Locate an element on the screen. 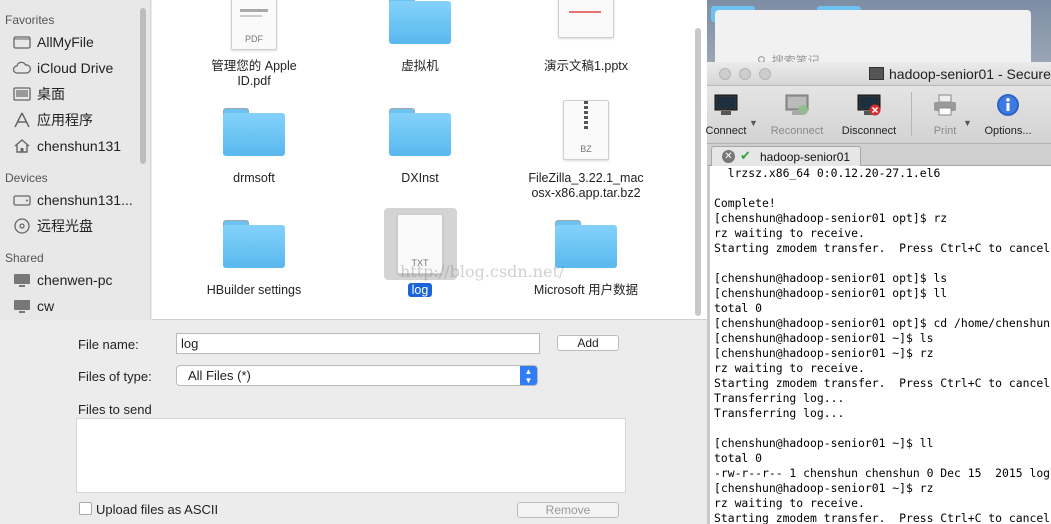 The width and height of the screenshot is (1051, 524). connect-button: Connect is located at coordinates (726, 111).